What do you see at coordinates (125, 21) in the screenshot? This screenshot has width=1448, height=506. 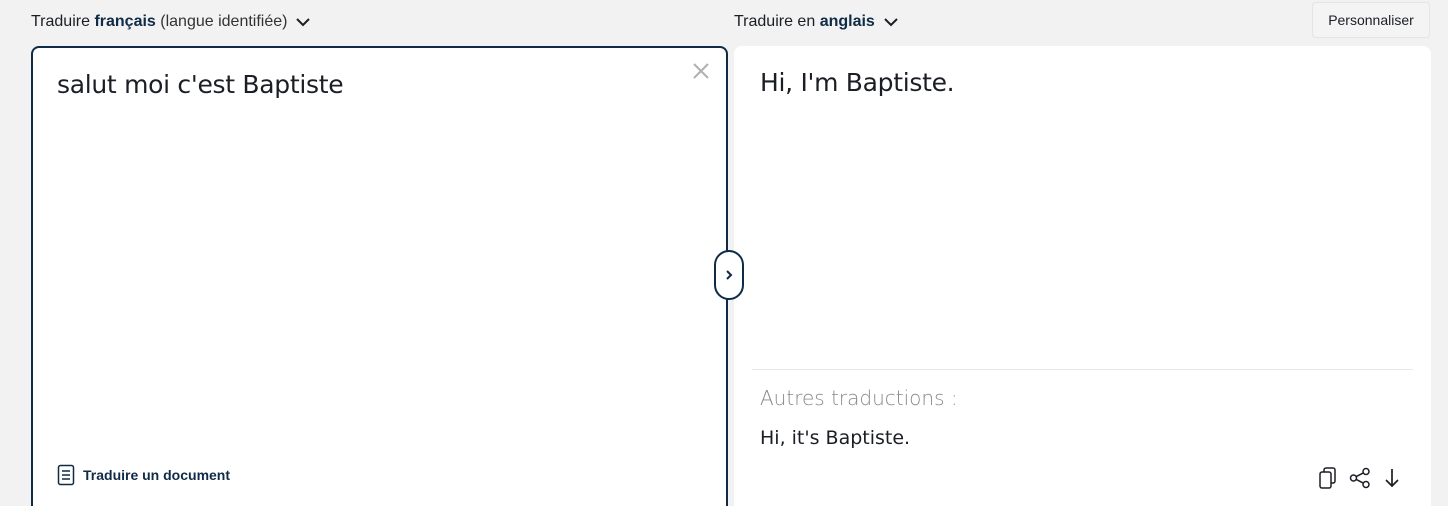 I see `source-language-name: français` at bounding box center [125, 21].